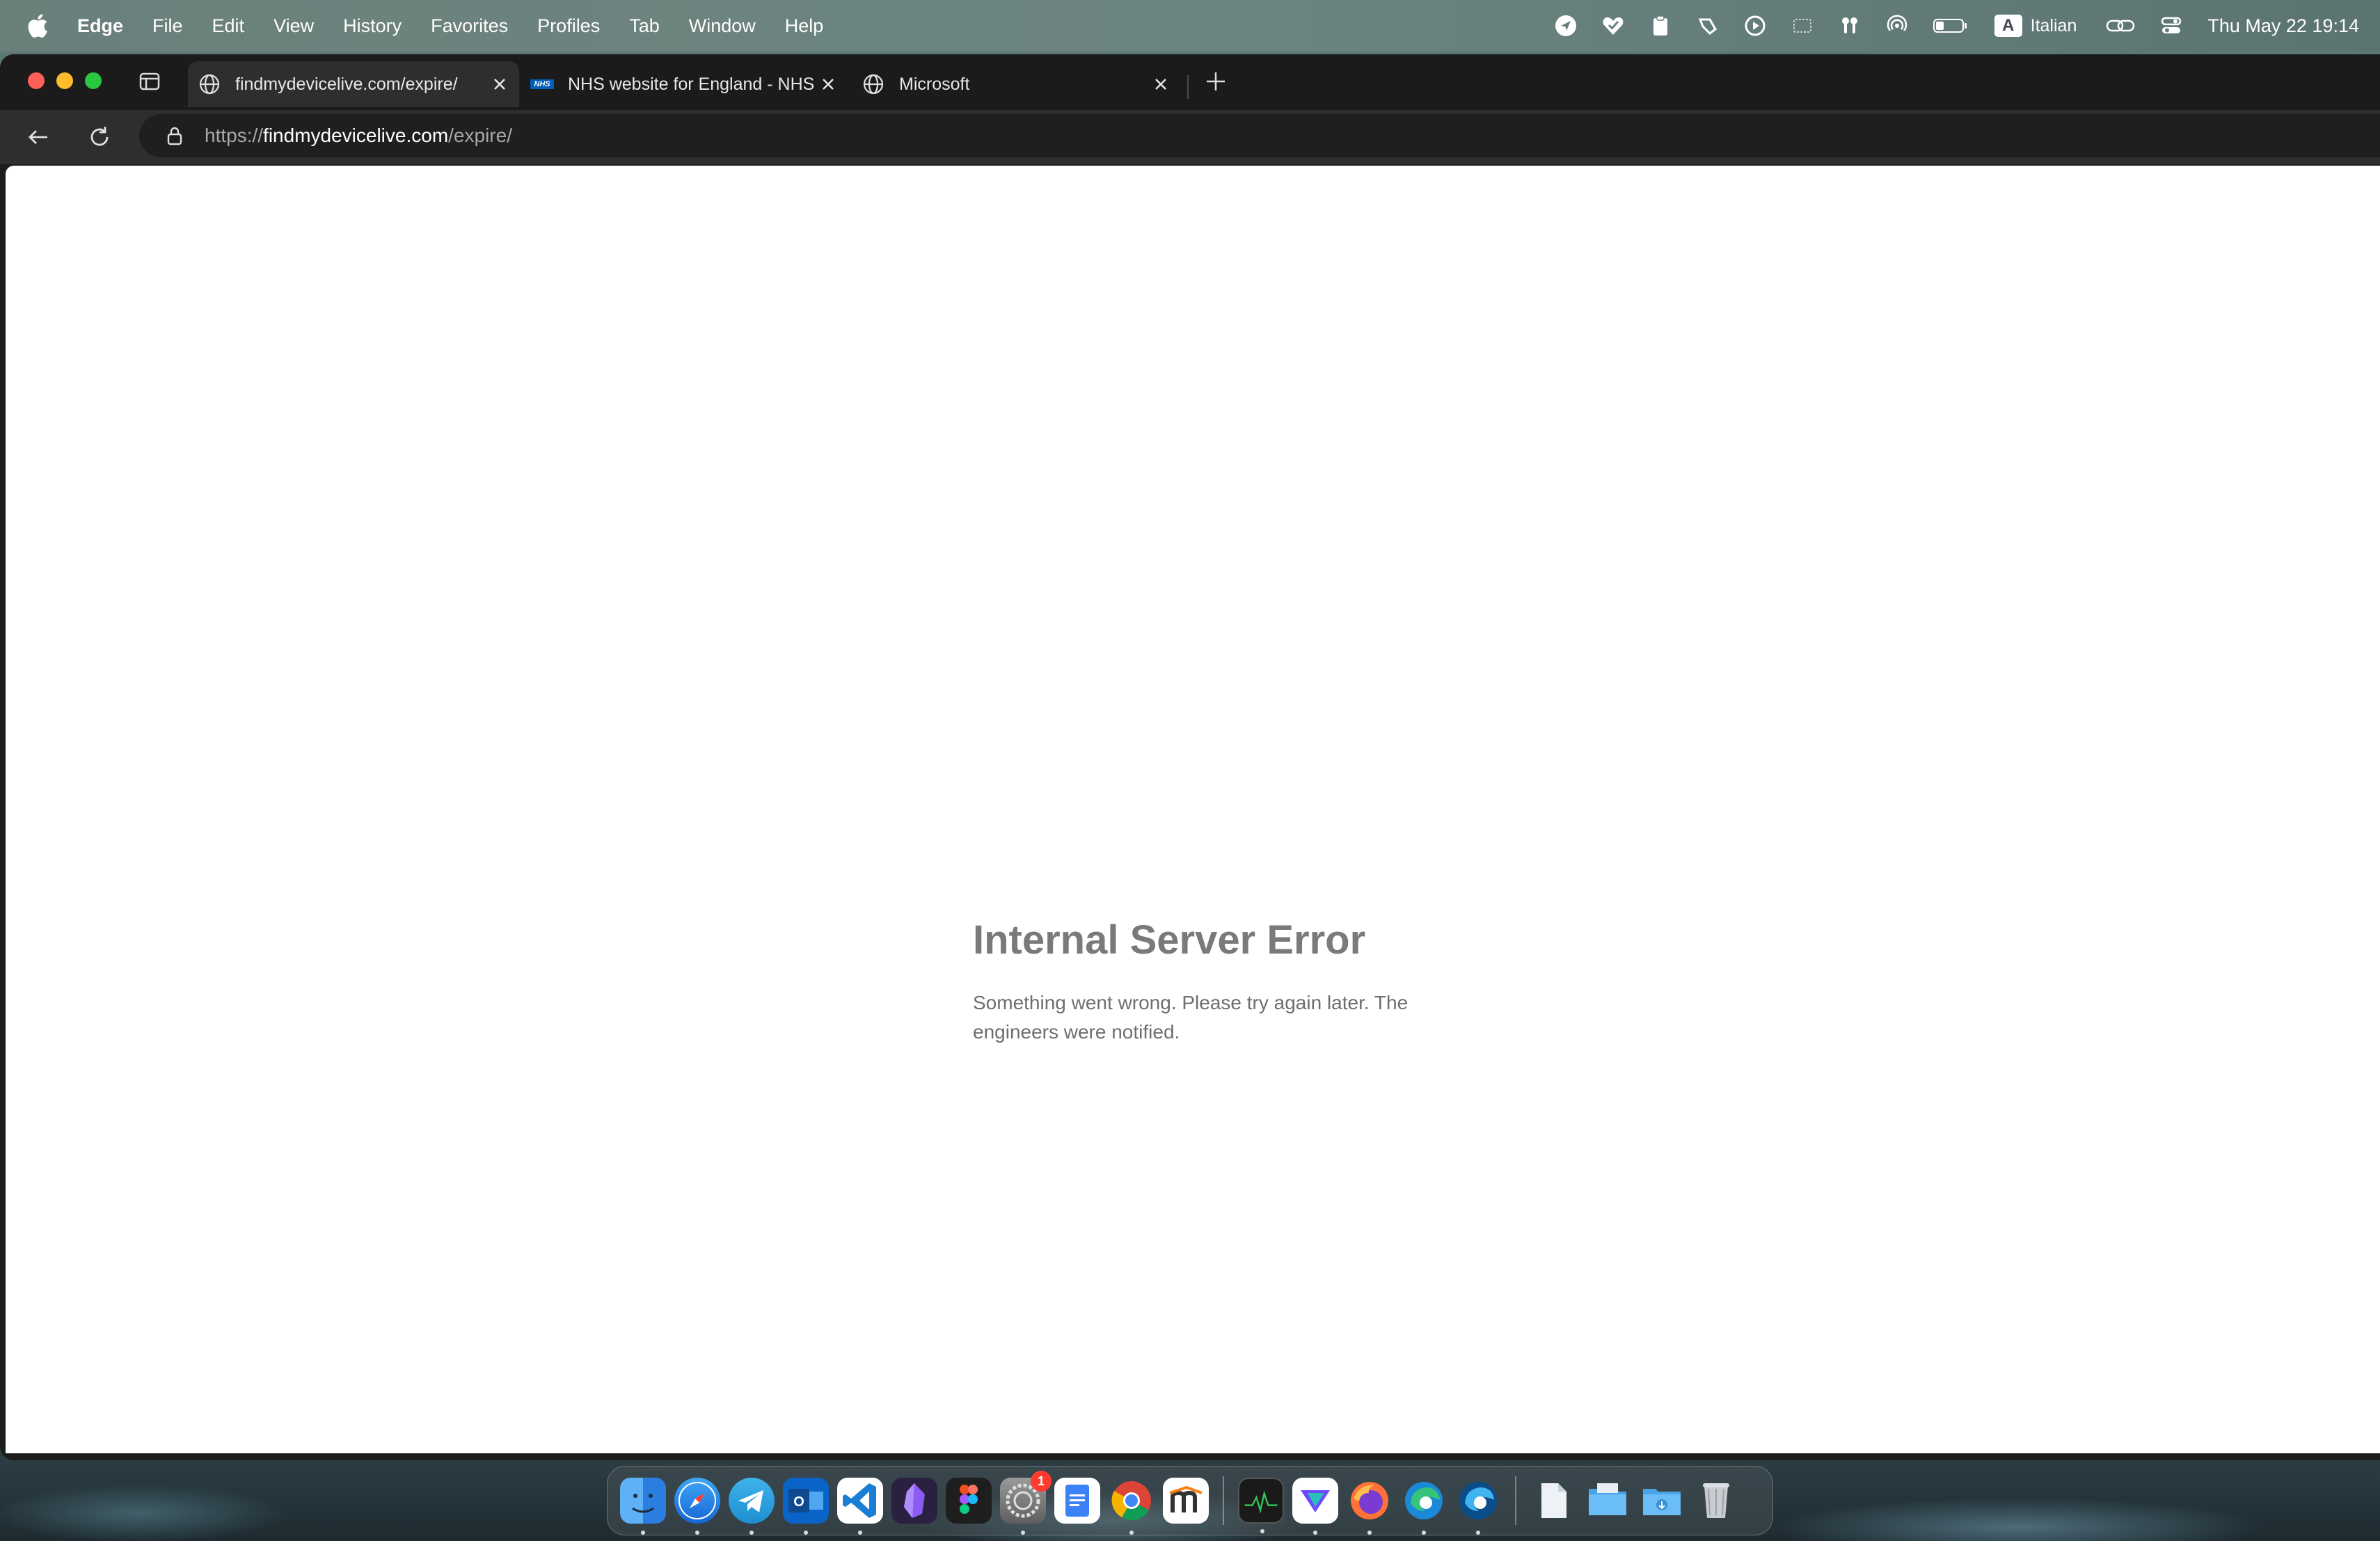 The height and width of the screenshot is (1541, 2380). I want to click on navigation-toolbar: https://findmydevicelive.com/expire/, so click(1190, 137).